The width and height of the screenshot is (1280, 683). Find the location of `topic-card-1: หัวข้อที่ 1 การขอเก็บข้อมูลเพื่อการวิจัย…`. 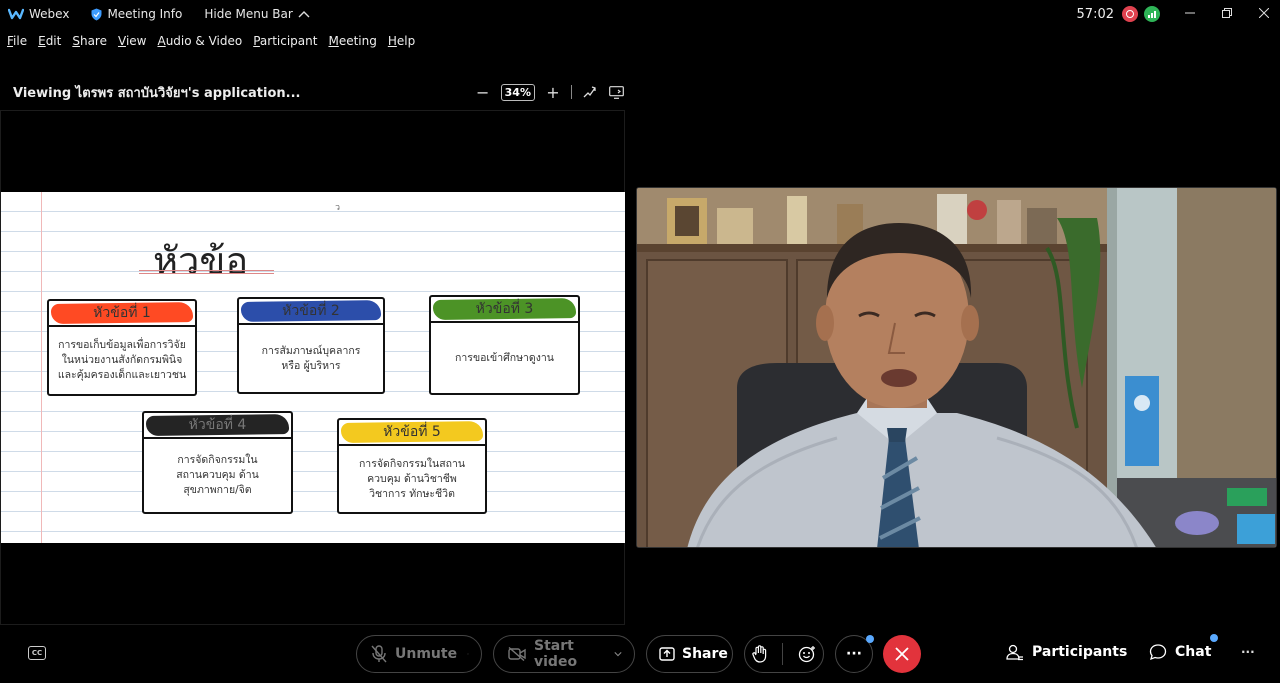

topic-card-1: หัวข้อที่ 1 การขอเก็บข้อมูลเพื่อการวิจัย… is located at coordinates (122, 347).